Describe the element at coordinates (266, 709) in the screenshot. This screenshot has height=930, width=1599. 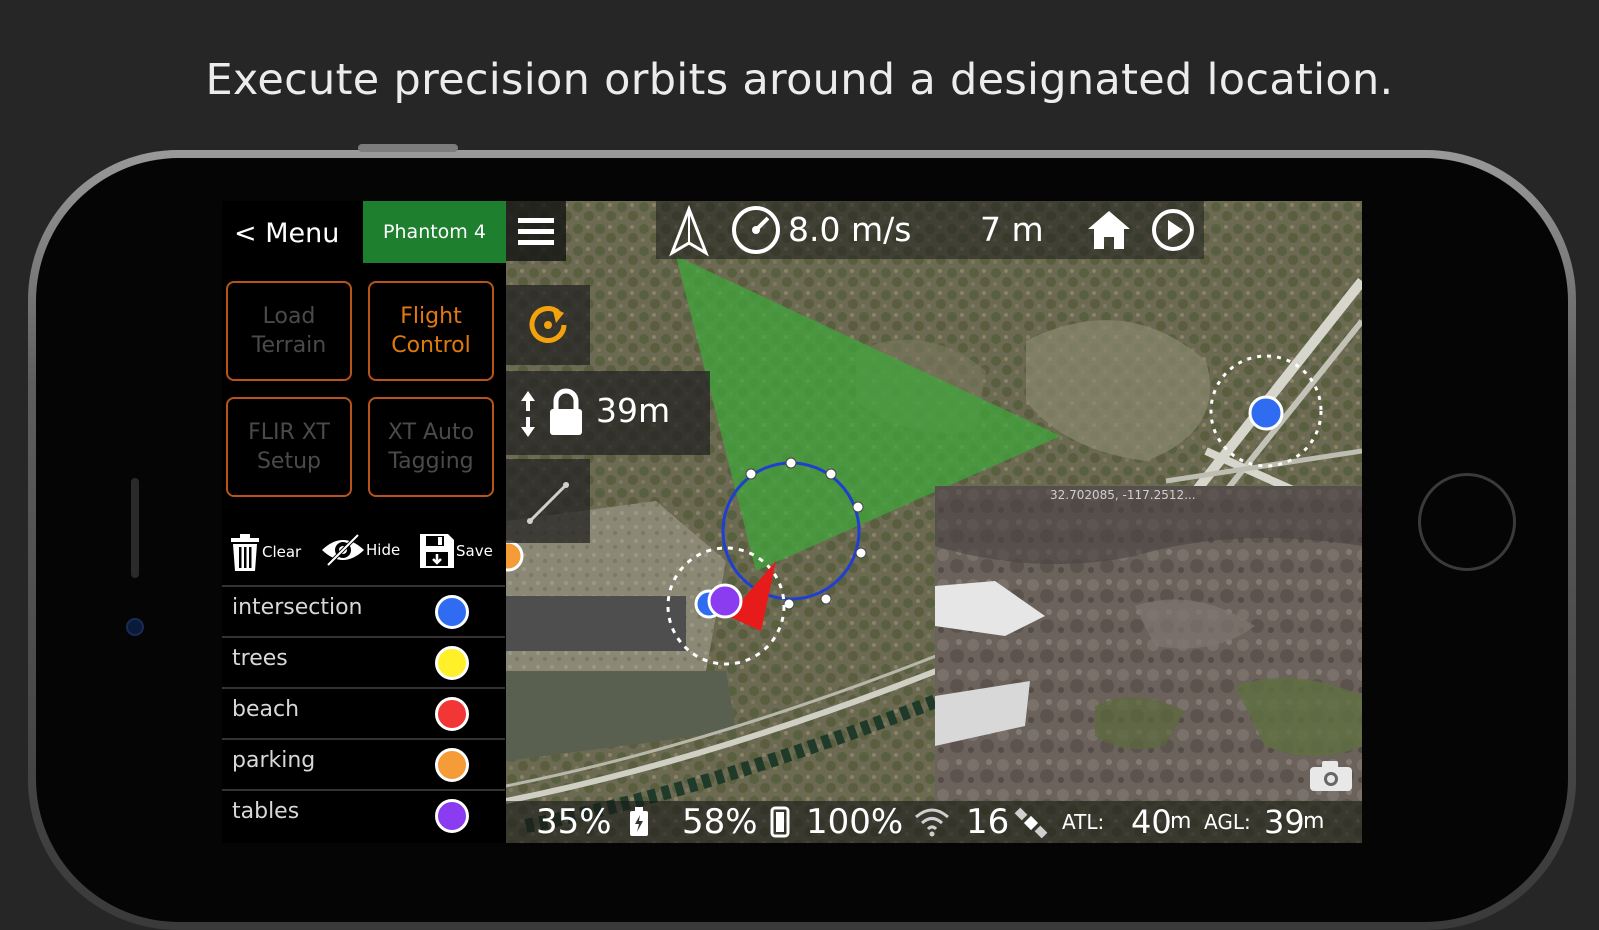
I see `legend-label: beach` at that location.